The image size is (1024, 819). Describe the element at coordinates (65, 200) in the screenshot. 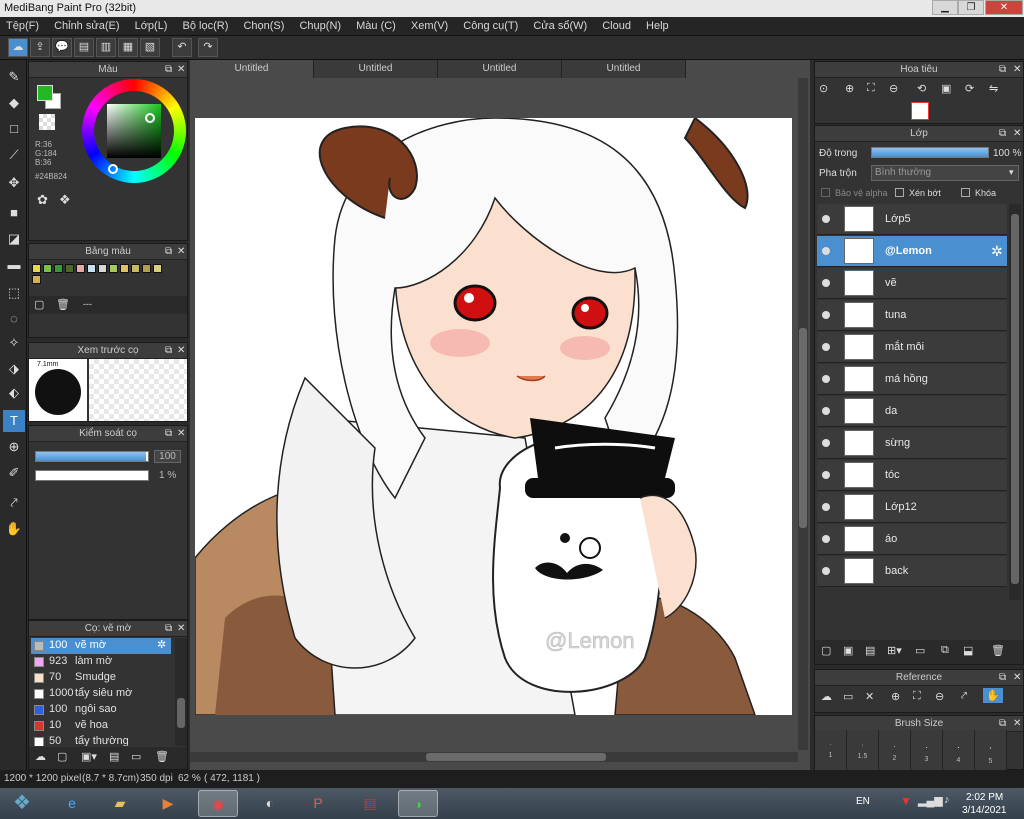

I see `palette-swap-icon: ❖` at that location.